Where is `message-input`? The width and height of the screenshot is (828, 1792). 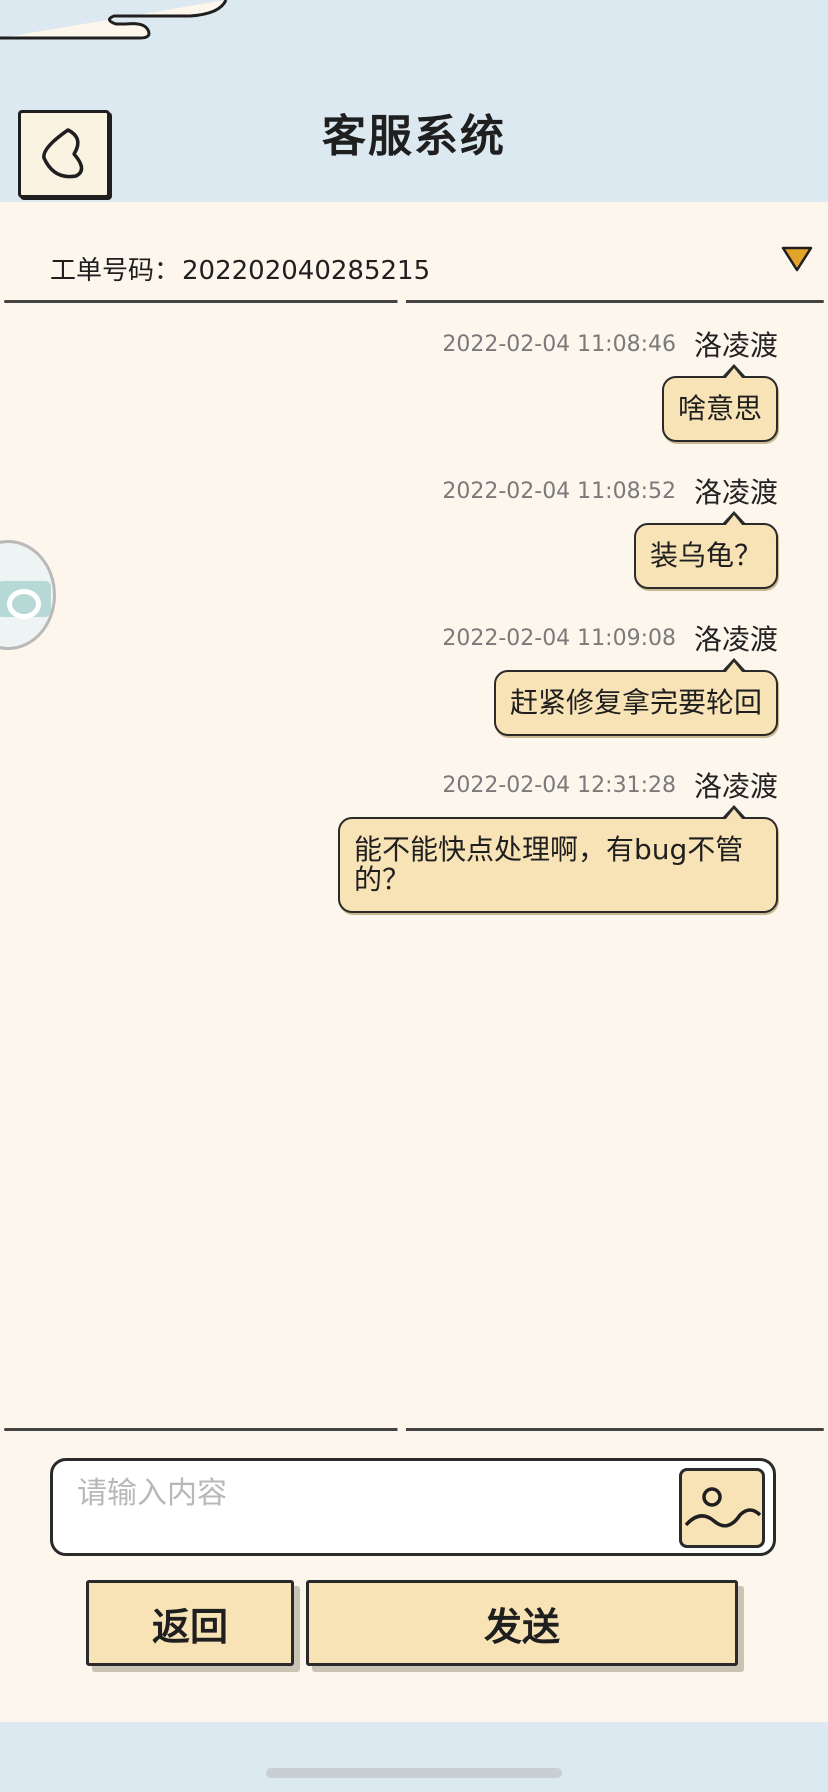
message-input is located at coordinates (357, 1493).